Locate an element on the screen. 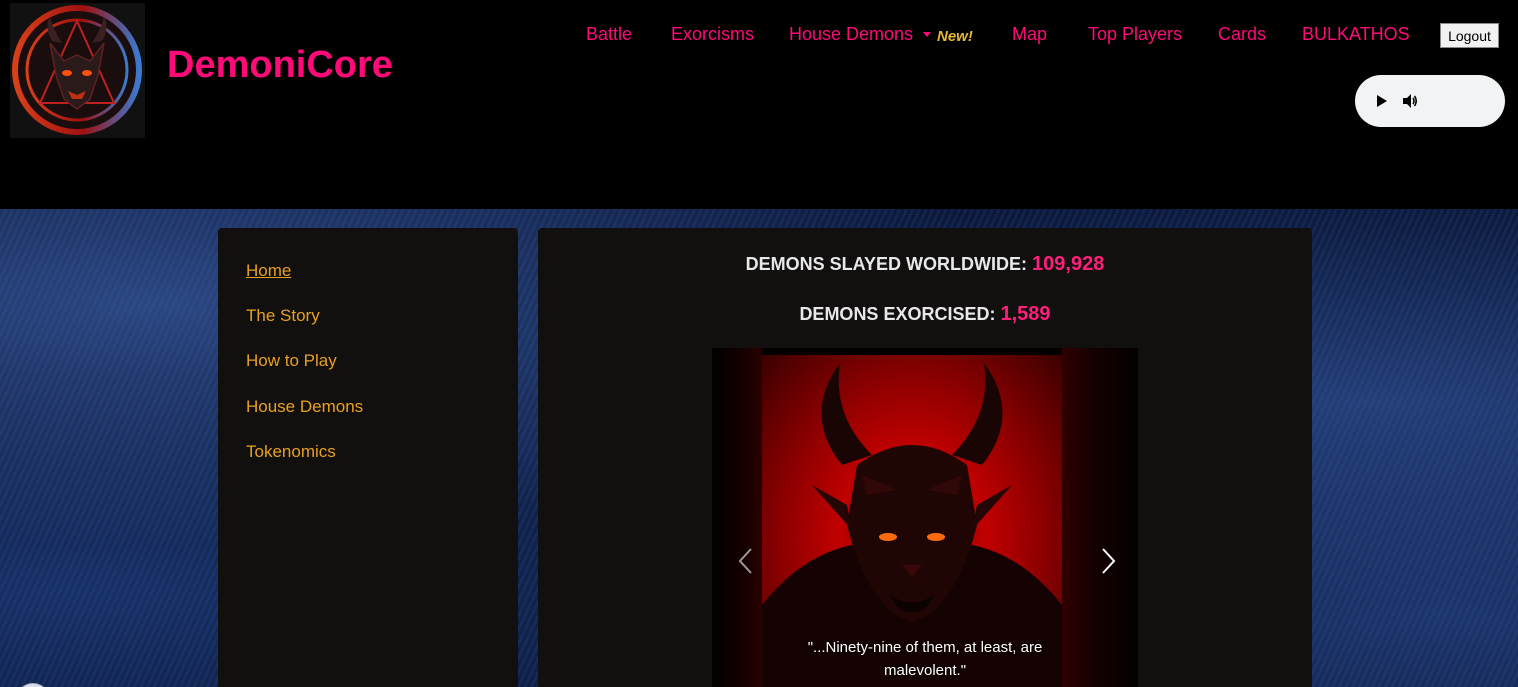 The image size is (1518, 687). stat-exorcised: DEMONS EXORCISED: 1,589 is located at coordinates (925, 314).